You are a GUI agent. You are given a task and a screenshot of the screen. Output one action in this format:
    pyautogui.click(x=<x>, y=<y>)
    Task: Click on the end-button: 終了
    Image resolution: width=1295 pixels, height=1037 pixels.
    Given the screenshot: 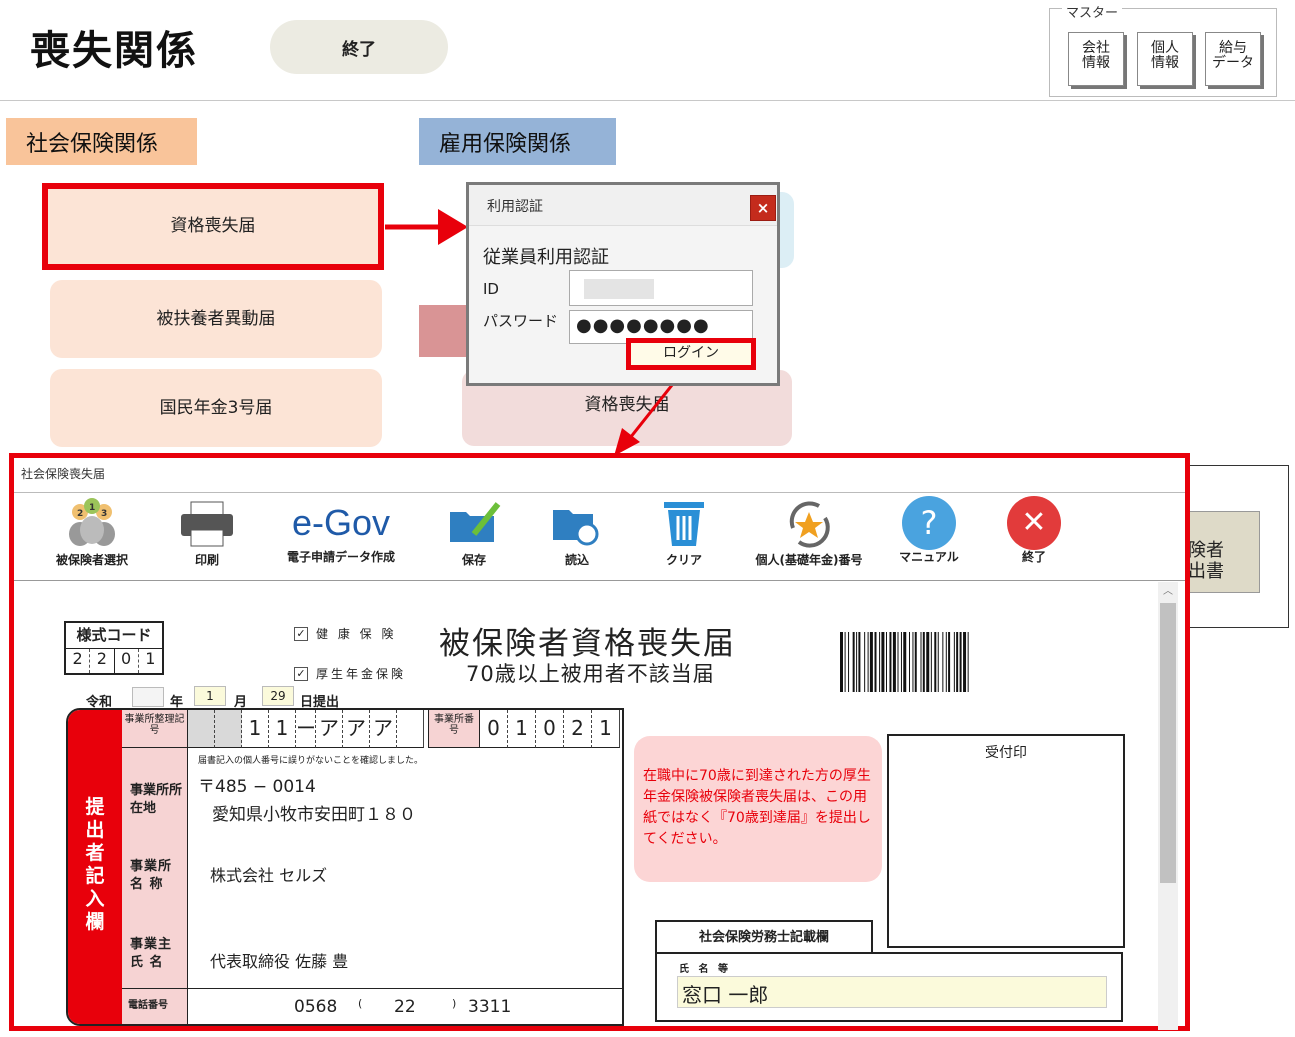 What is the action you would take?
    pyautogui.click(x=359, y=47)
    